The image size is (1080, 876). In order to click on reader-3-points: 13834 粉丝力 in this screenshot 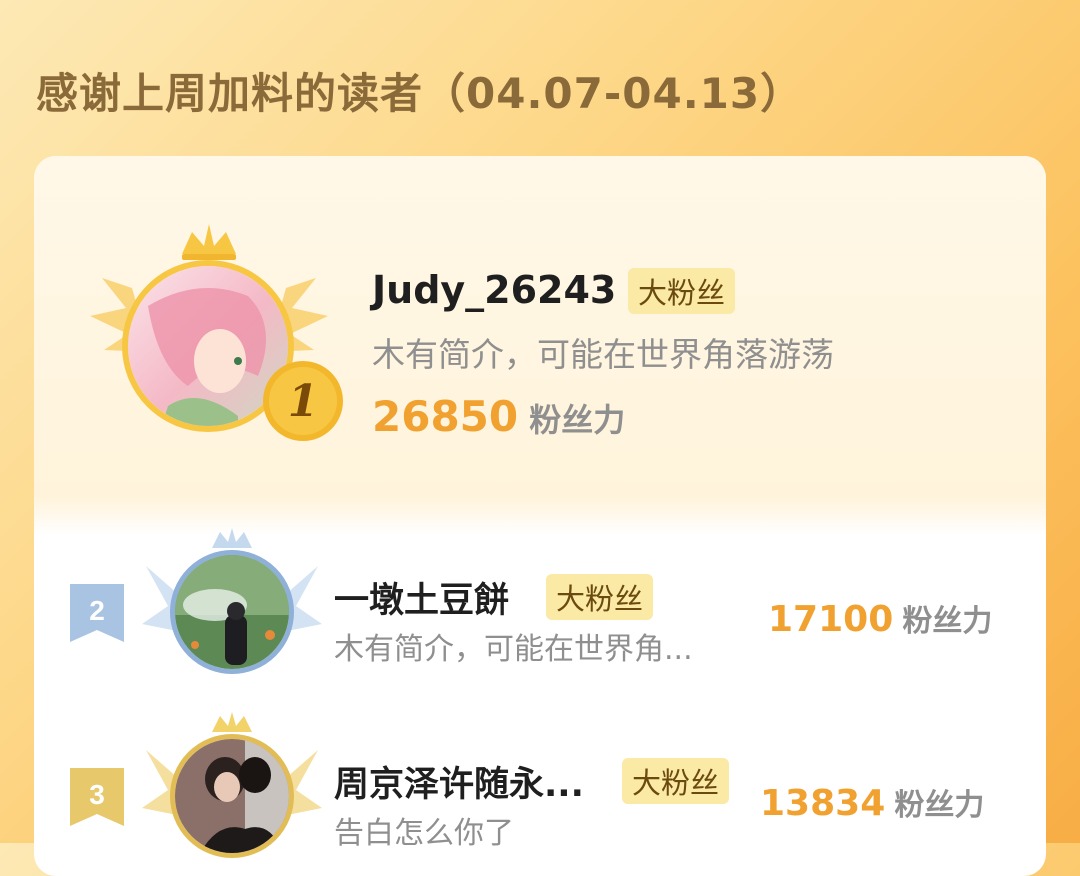, I will do `click(872, 802)`.